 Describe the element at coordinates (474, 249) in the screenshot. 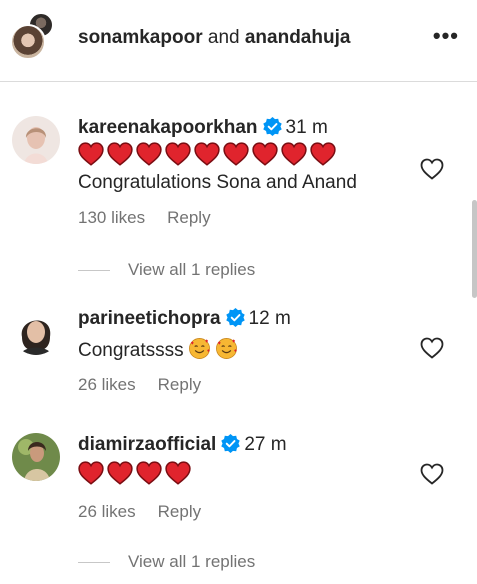

I see `scrollbar-thumb` at that location.